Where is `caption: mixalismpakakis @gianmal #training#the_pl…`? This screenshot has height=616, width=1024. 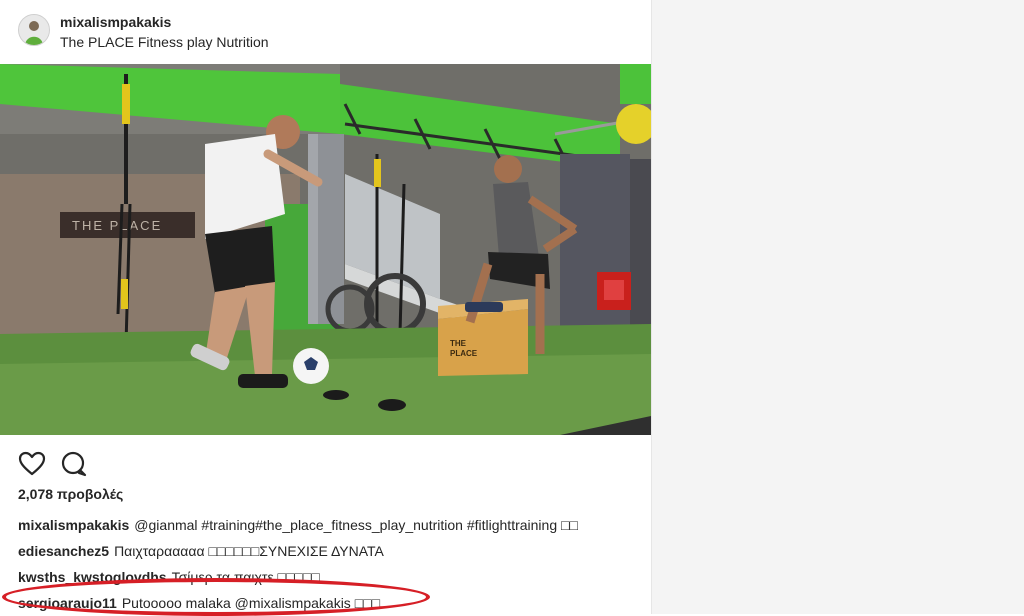
caption: mixalismpakakis @gianmal #training#the_pl… is located at coordinates (328, 525).